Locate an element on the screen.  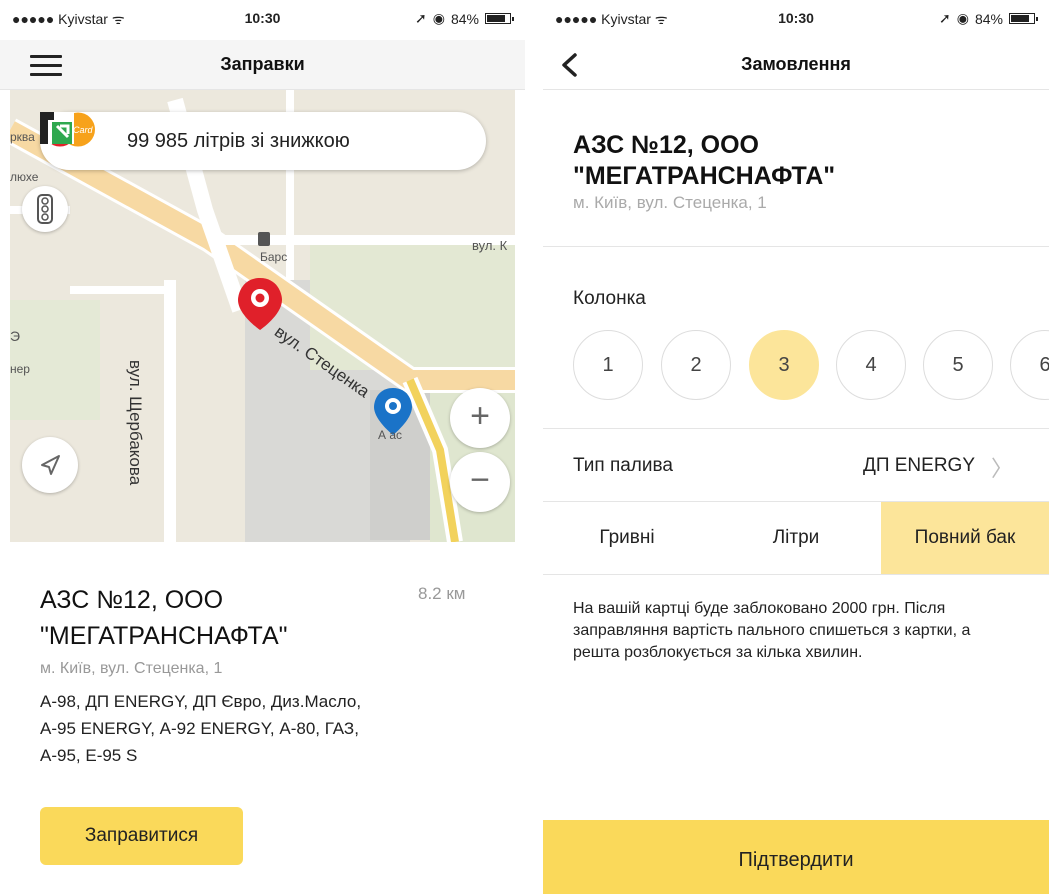
segment-liters: Літри is located at coordinates (796, 538).